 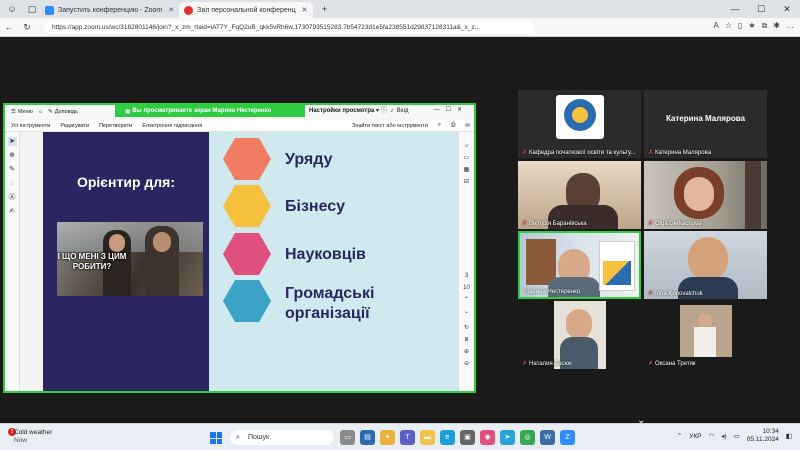 I want to click on extensions-icon: ✱, so click(x=776, y=26).